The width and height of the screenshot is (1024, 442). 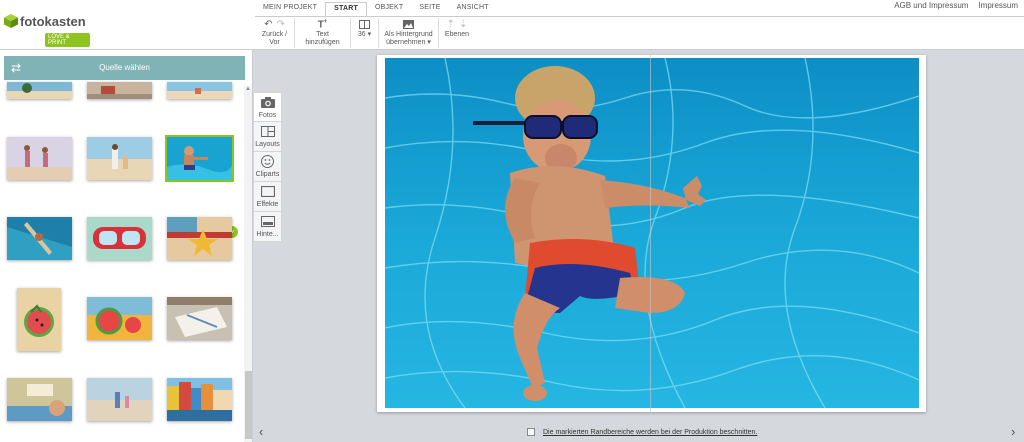 I want to click on choose-source-label: Quelle wählen, so click(x=124, y=67).